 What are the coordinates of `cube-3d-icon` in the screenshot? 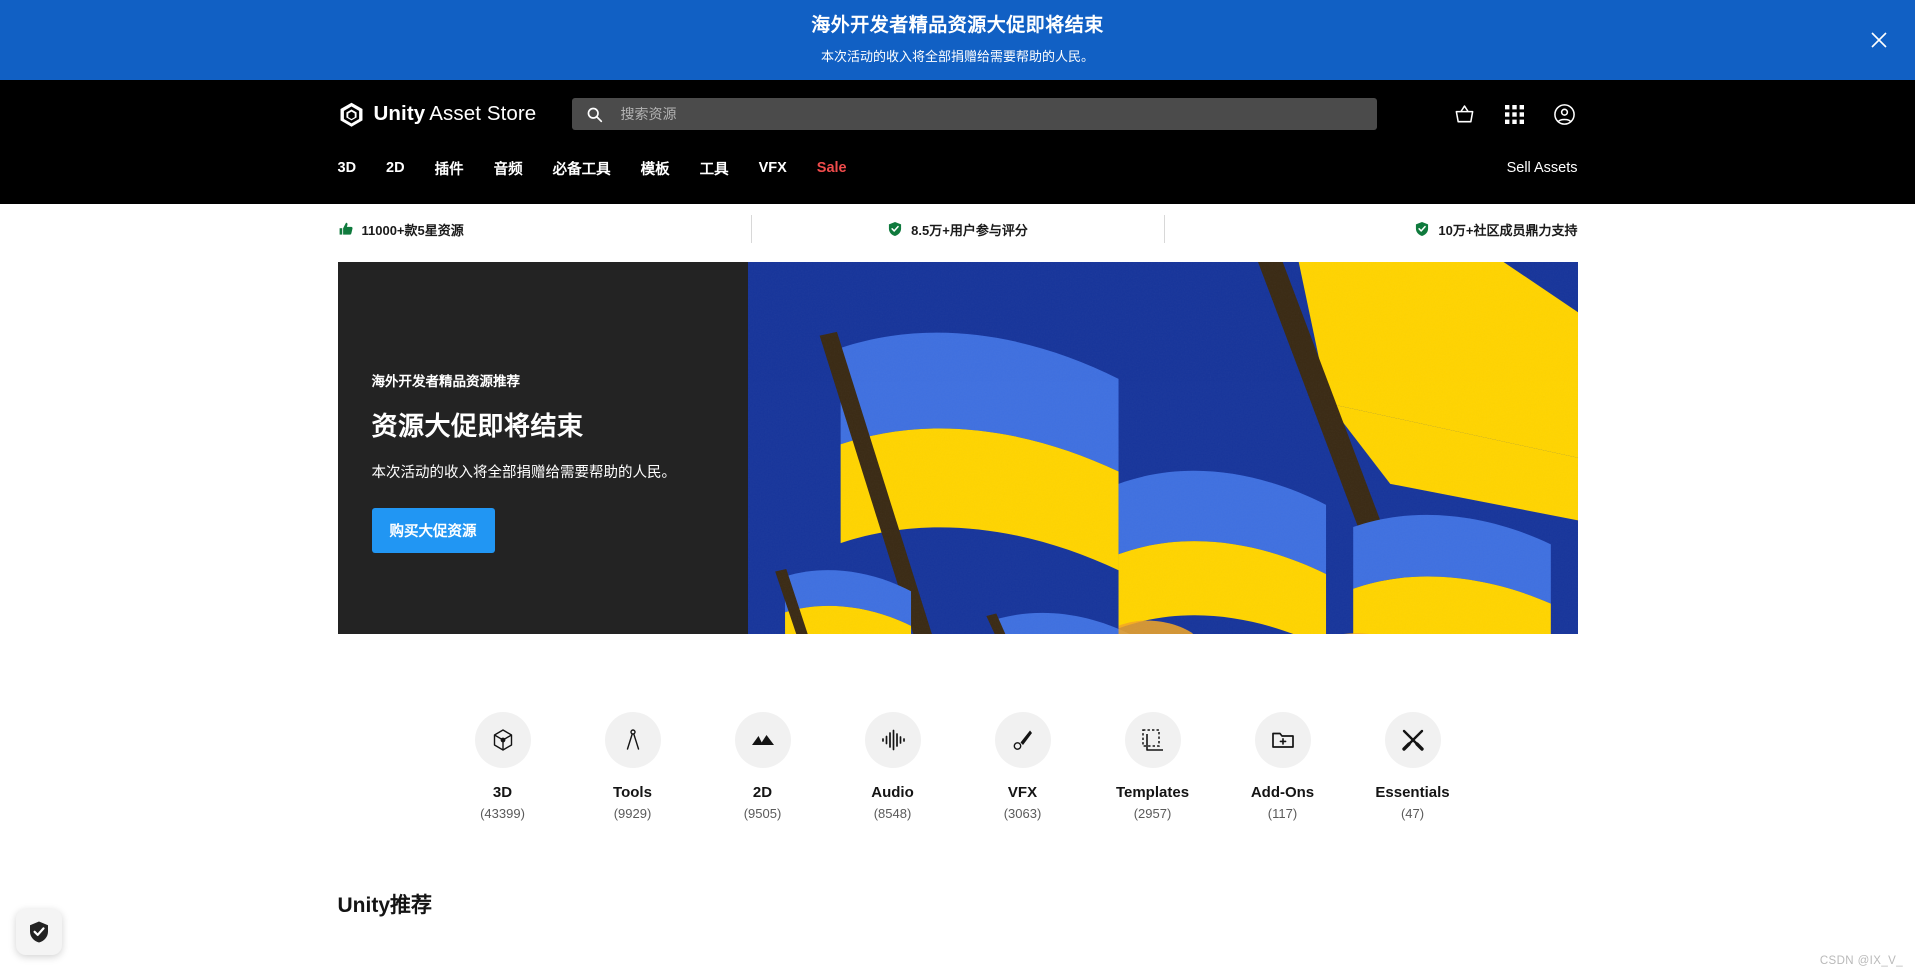 It's located at (502, 740).